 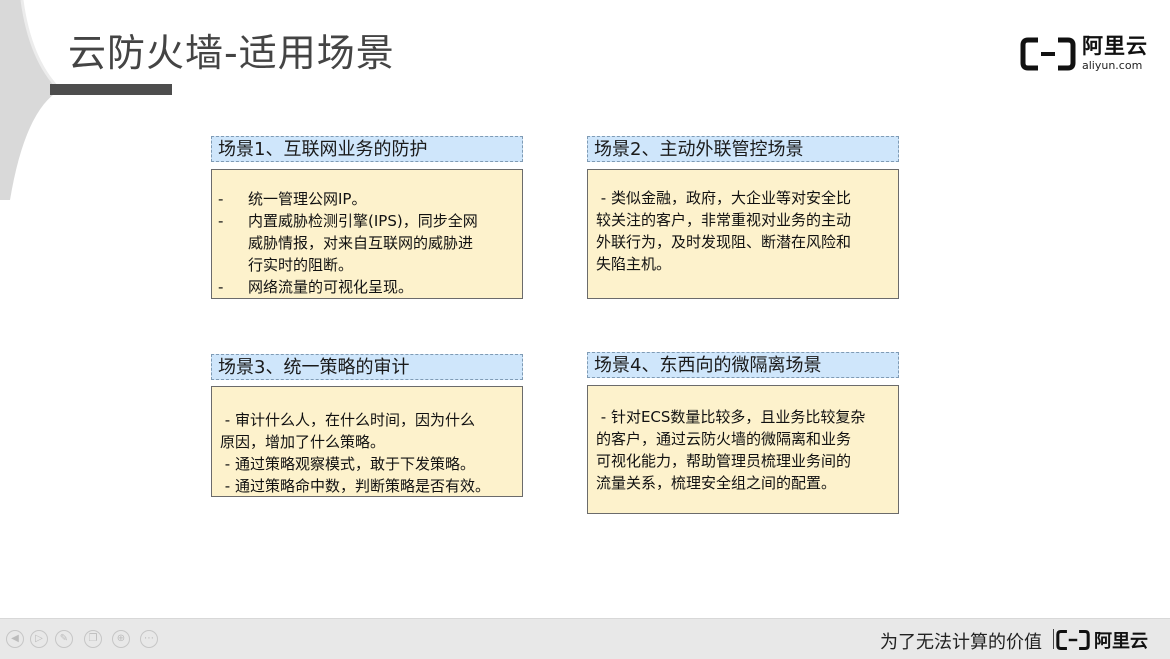 What do you see at coordinates (149, 639) in the screenshot?
I see `more-icon: ⋯` at bounding box center [149, 639].